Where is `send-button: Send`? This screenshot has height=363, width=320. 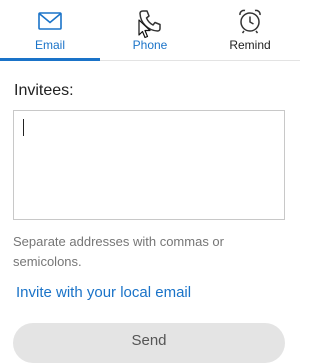
send-button: Send is located at coordinates (149, 343).